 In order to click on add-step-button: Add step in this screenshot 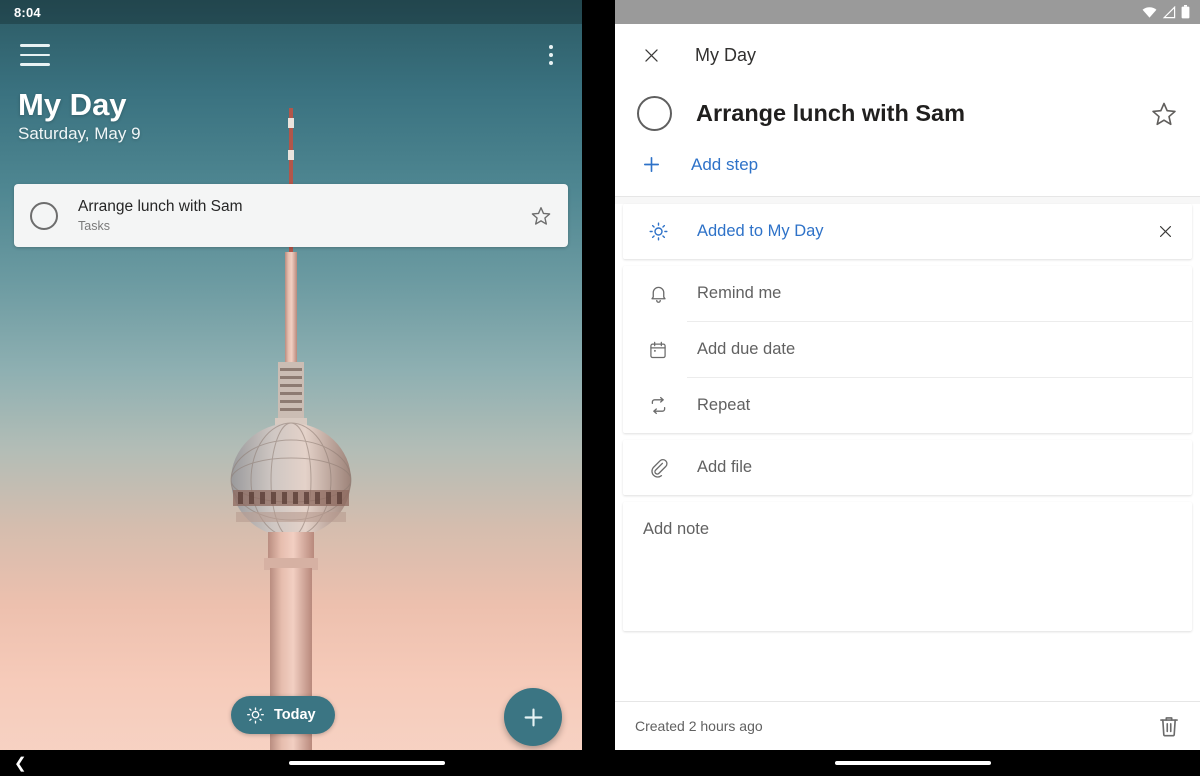, I will do `click(907, 174)`.